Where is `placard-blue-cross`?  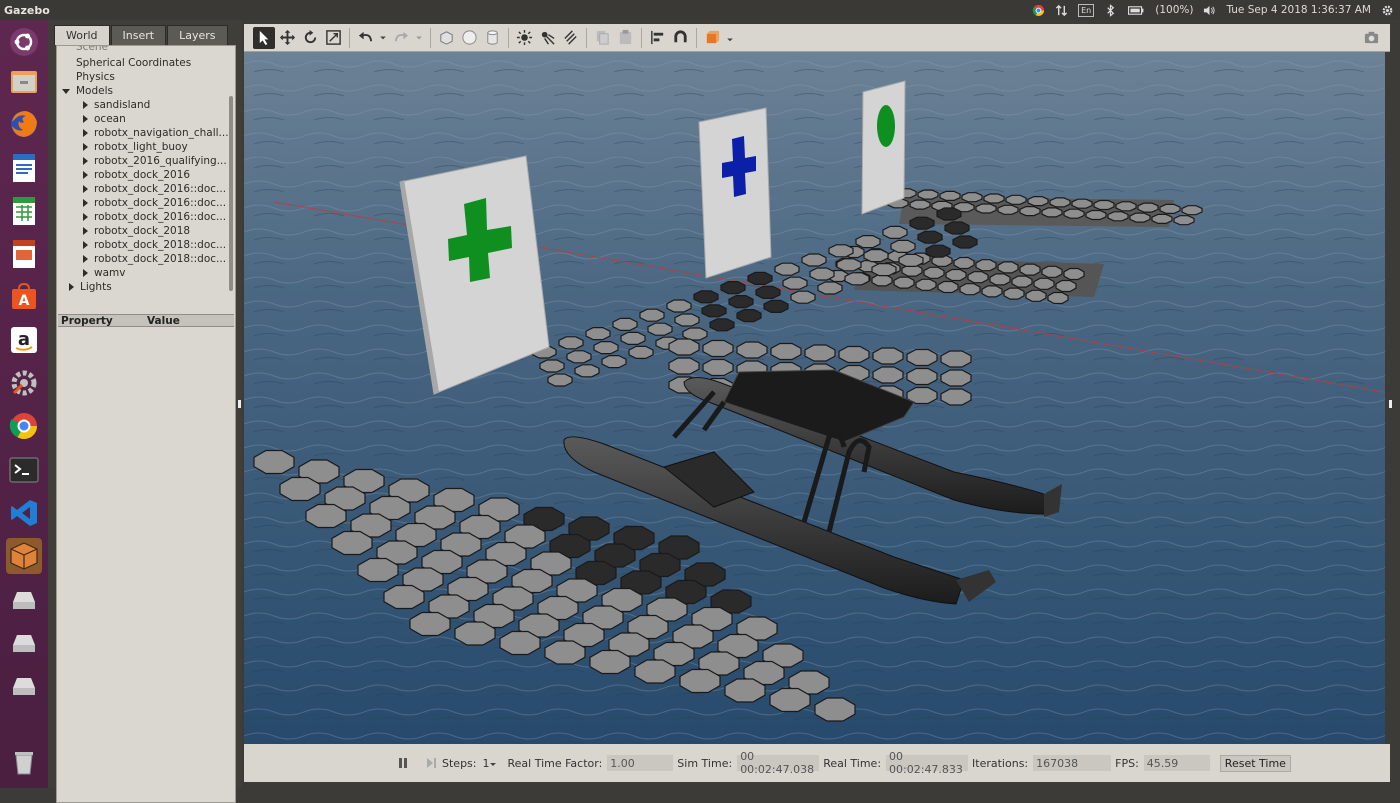
placard-blue-cross is located at coordinates (735, 193).